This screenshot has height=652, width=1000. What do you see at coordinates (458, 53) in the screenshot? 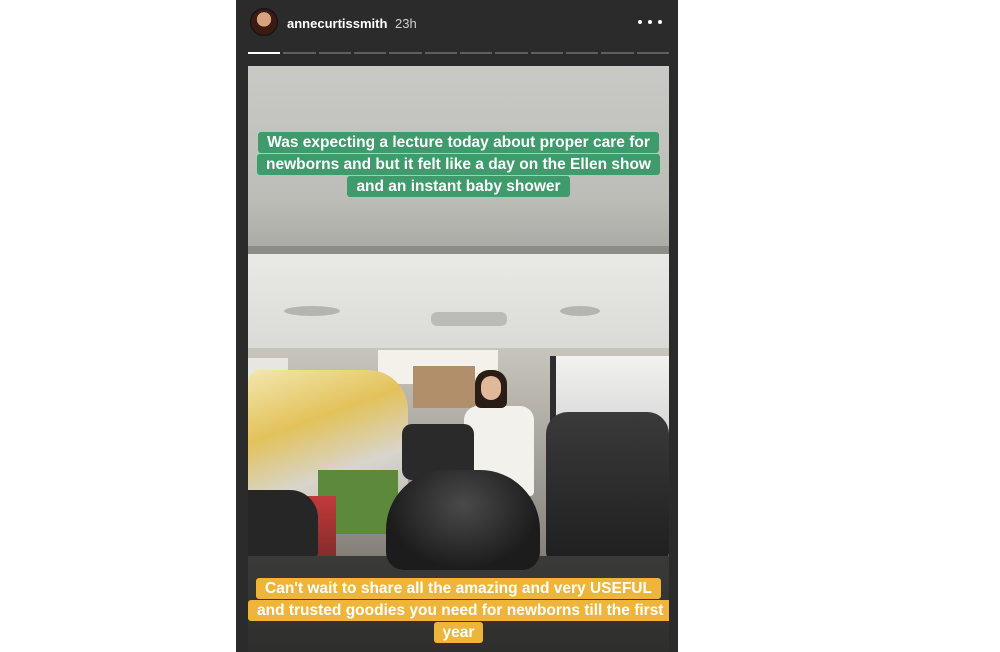
I see `story-progress-bar` at bounding box center [458, 53].